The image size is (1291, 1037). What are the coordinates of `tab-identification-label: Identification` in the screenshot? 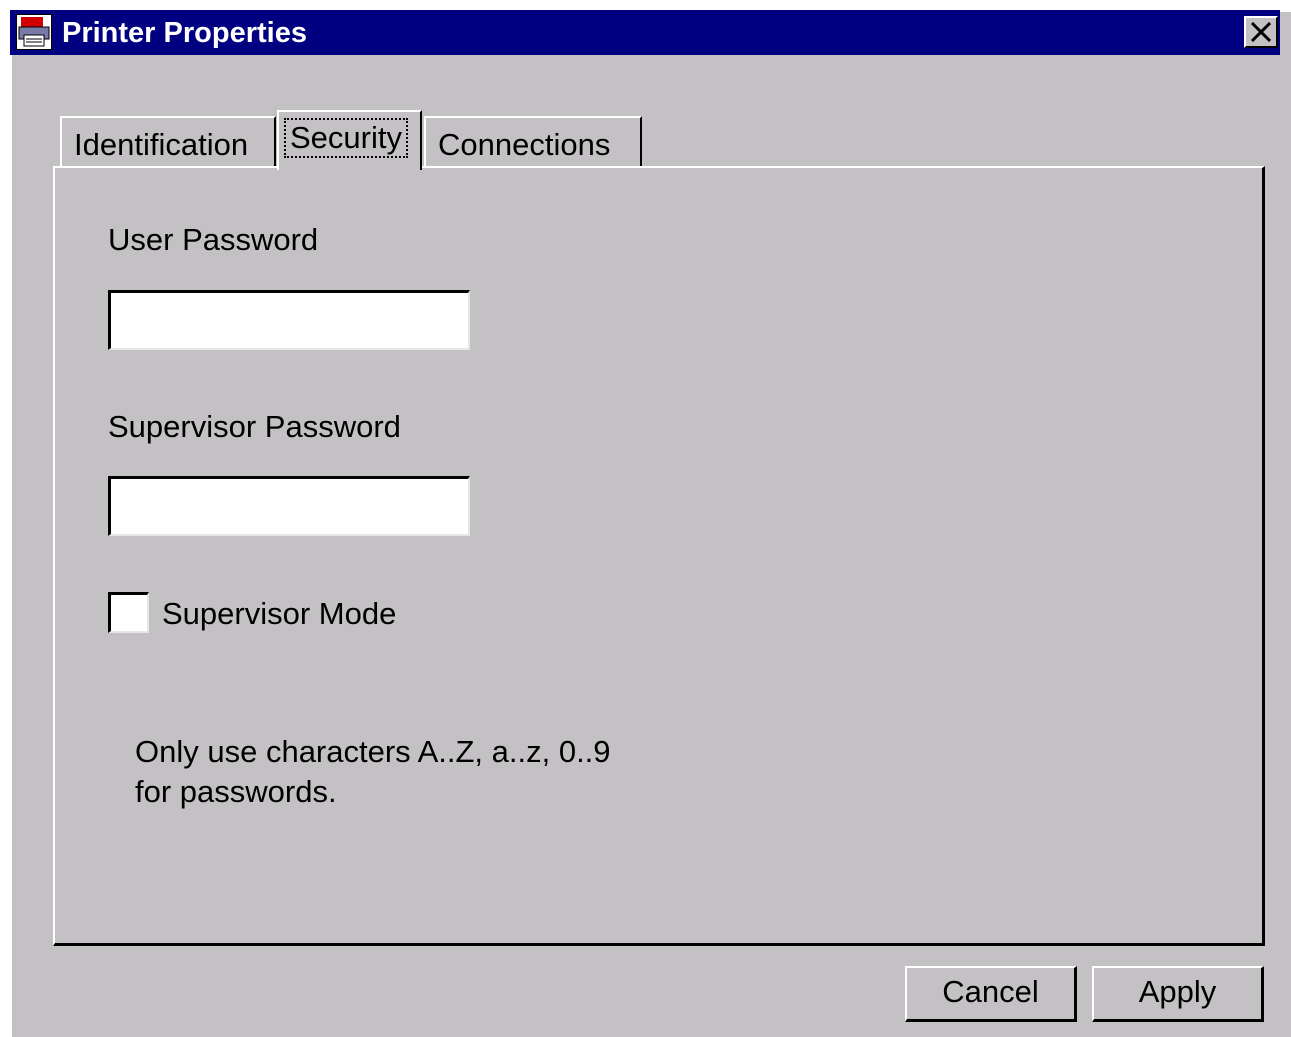 It's located at (161, 144).